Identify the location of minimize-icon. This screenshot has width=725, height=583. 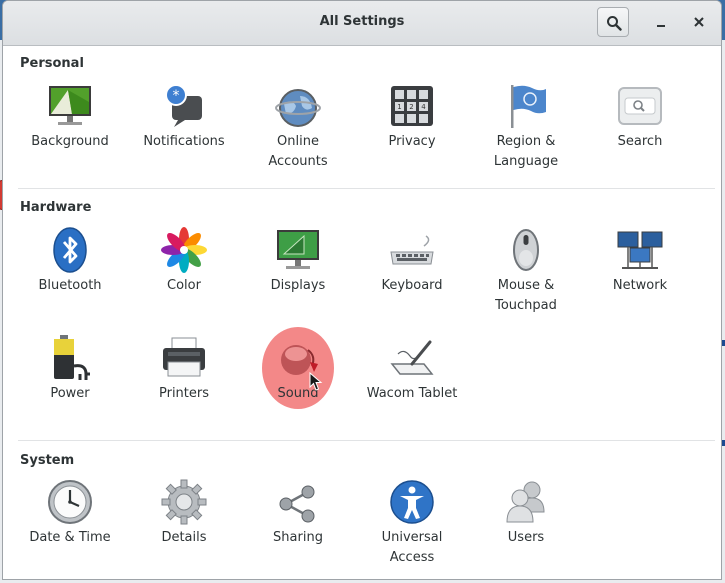
(661, 26).